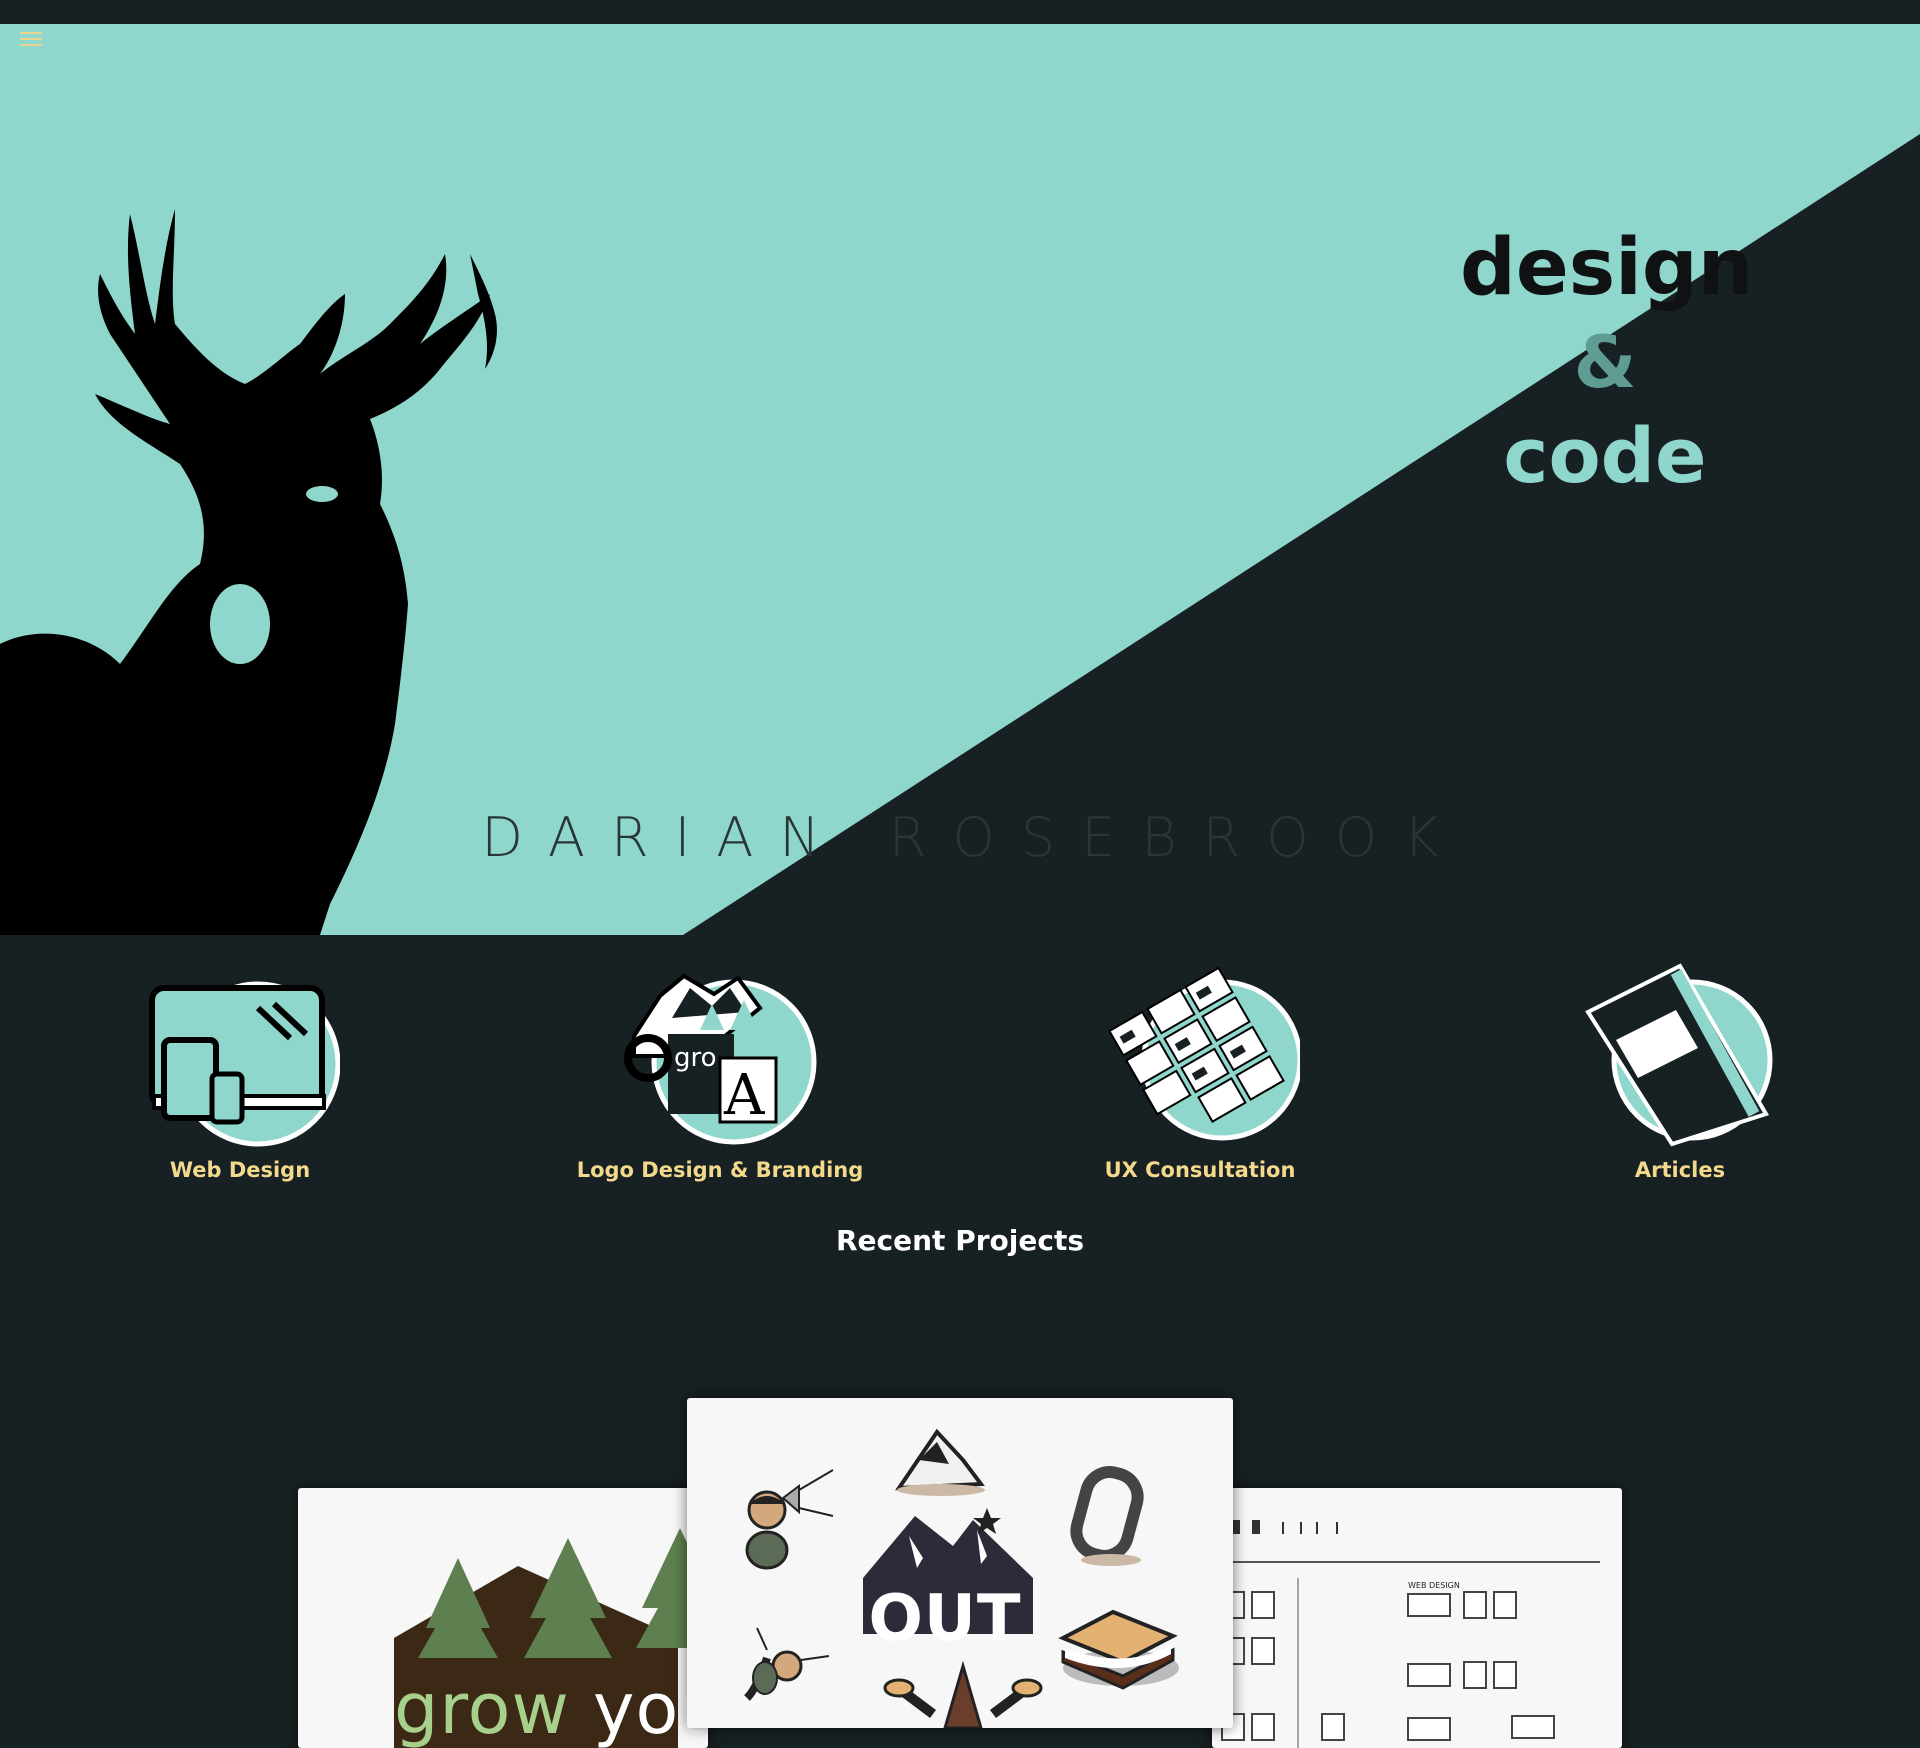 The image size is (1920, 1748). I want to click on services-section: Web Design gro A Logo Design & Branding, so click(960, 1078).